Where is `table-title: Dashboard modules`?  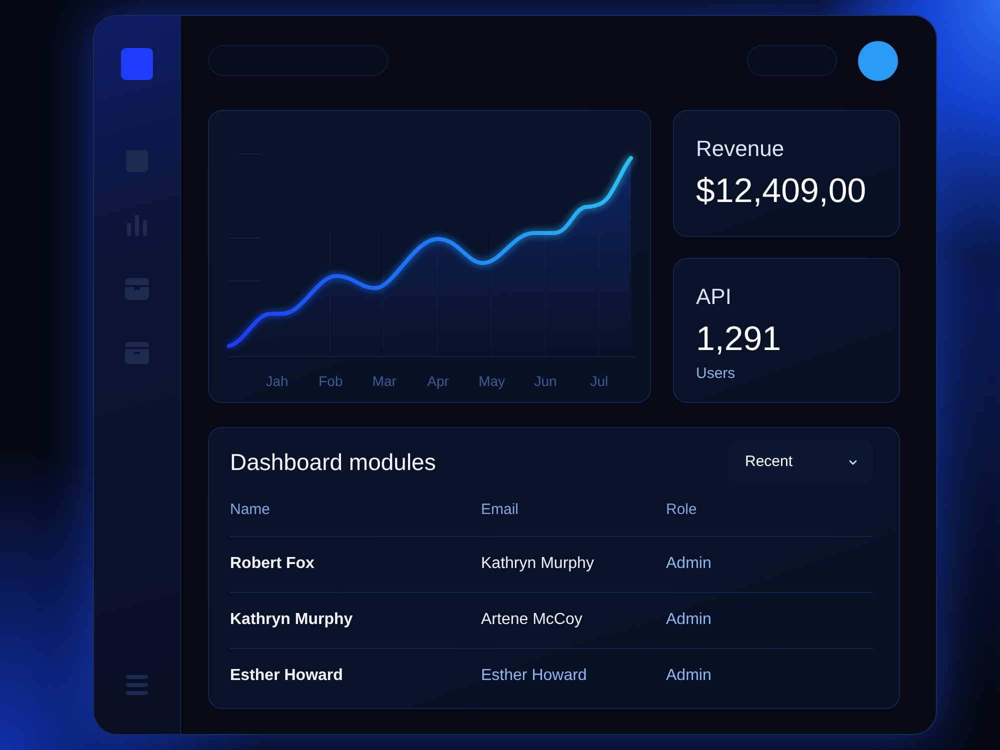 table-title: Dashboard modules is located at coordinates (333, 462).